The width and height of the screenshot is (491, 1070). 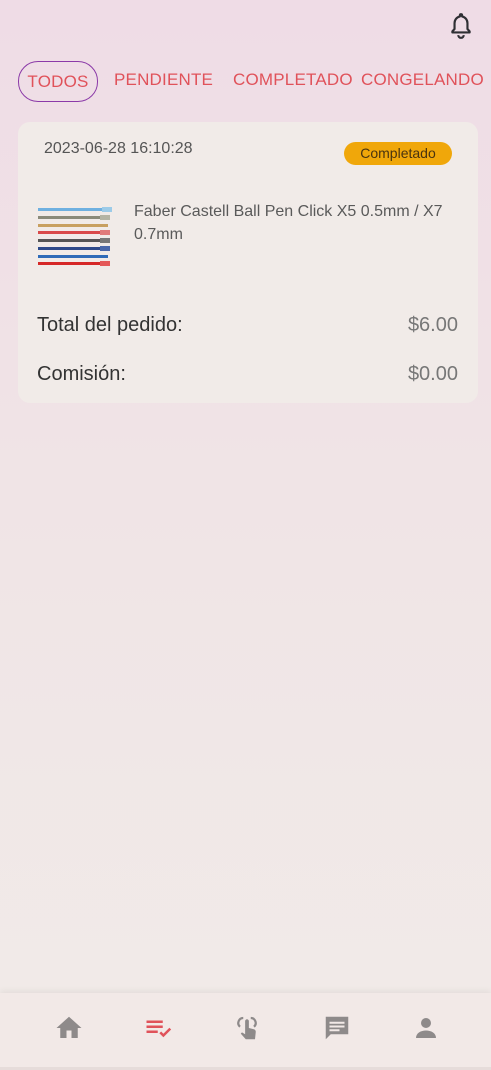 What do you see at coordinates (163, 80) in the screenshot?
I see `tab-pendiente: PENDIENTE` at bounding box center [163, 80].